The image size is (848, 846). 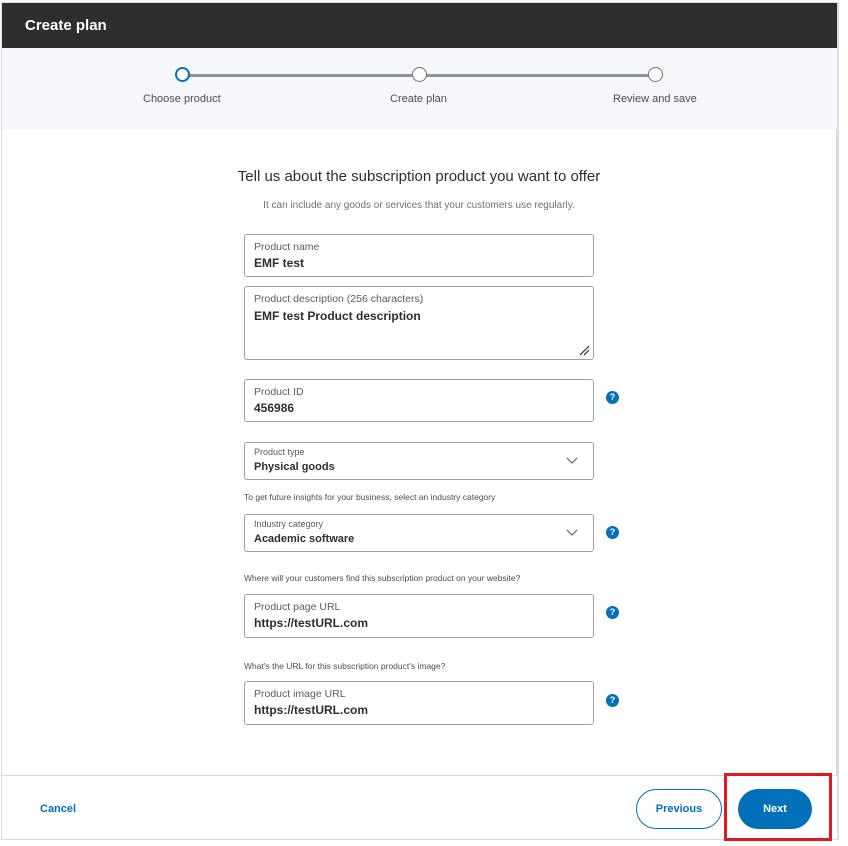 I want to click on product-type-label: Product type, so click(x=279, y=452).